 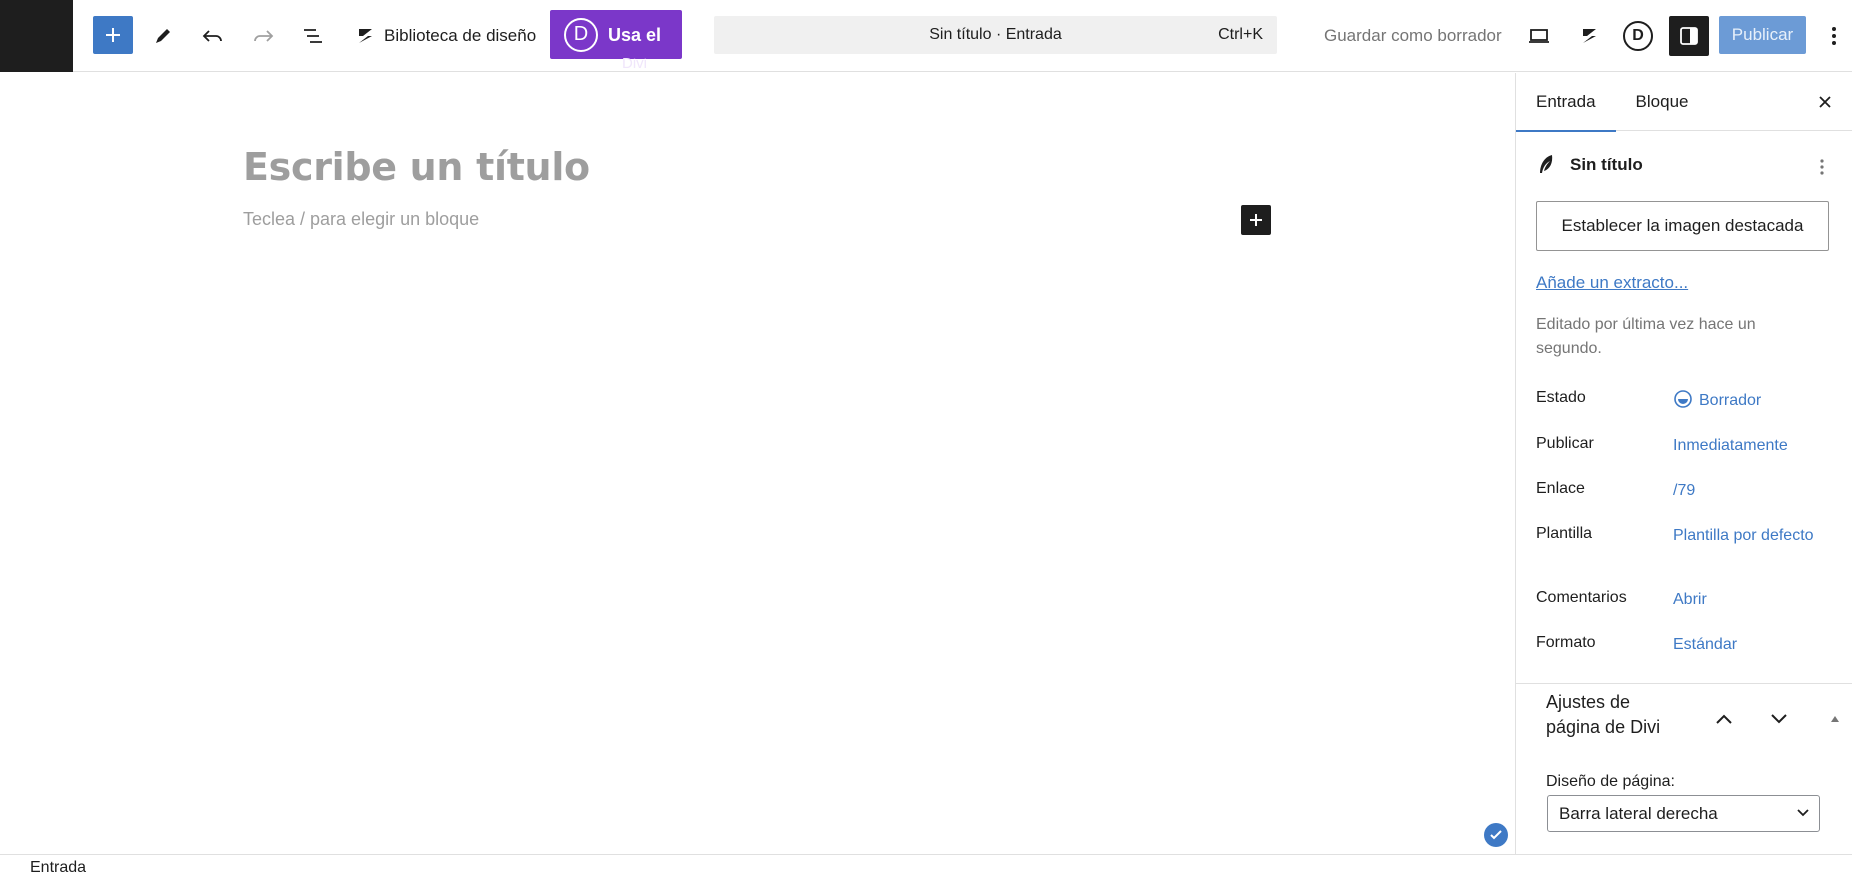 I want to click on command-center-bar: Sin título · Entrada Ctrl+K, so click(x=995, y=35).